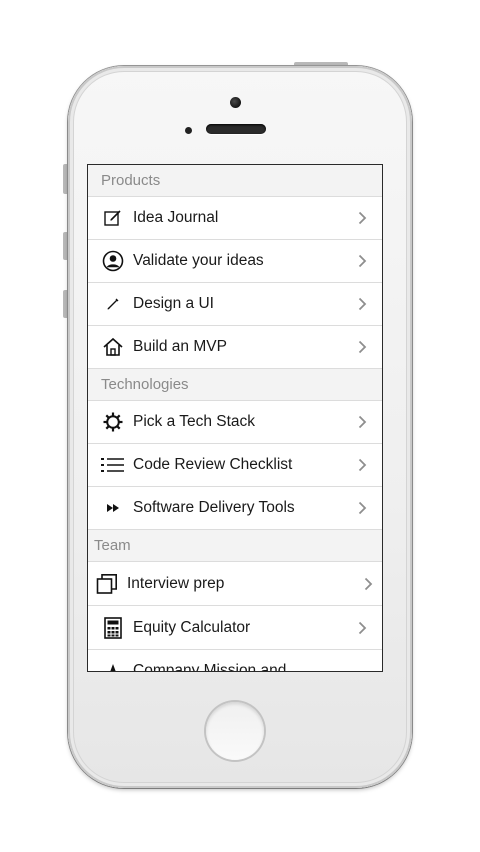  What do you see at coordinates (113, 347) in the screenshot?
I see `home-icon` at bounding box center [113, 347].